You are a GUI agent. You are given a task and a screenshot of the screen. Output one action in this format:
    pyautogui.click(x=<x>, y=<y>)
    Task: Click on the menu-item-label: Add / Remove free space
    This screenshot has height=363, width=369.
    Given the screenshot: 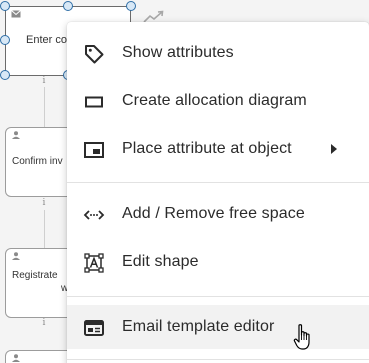 What is the action you would take?
    pyautogui.click(x=213, y=213)
    